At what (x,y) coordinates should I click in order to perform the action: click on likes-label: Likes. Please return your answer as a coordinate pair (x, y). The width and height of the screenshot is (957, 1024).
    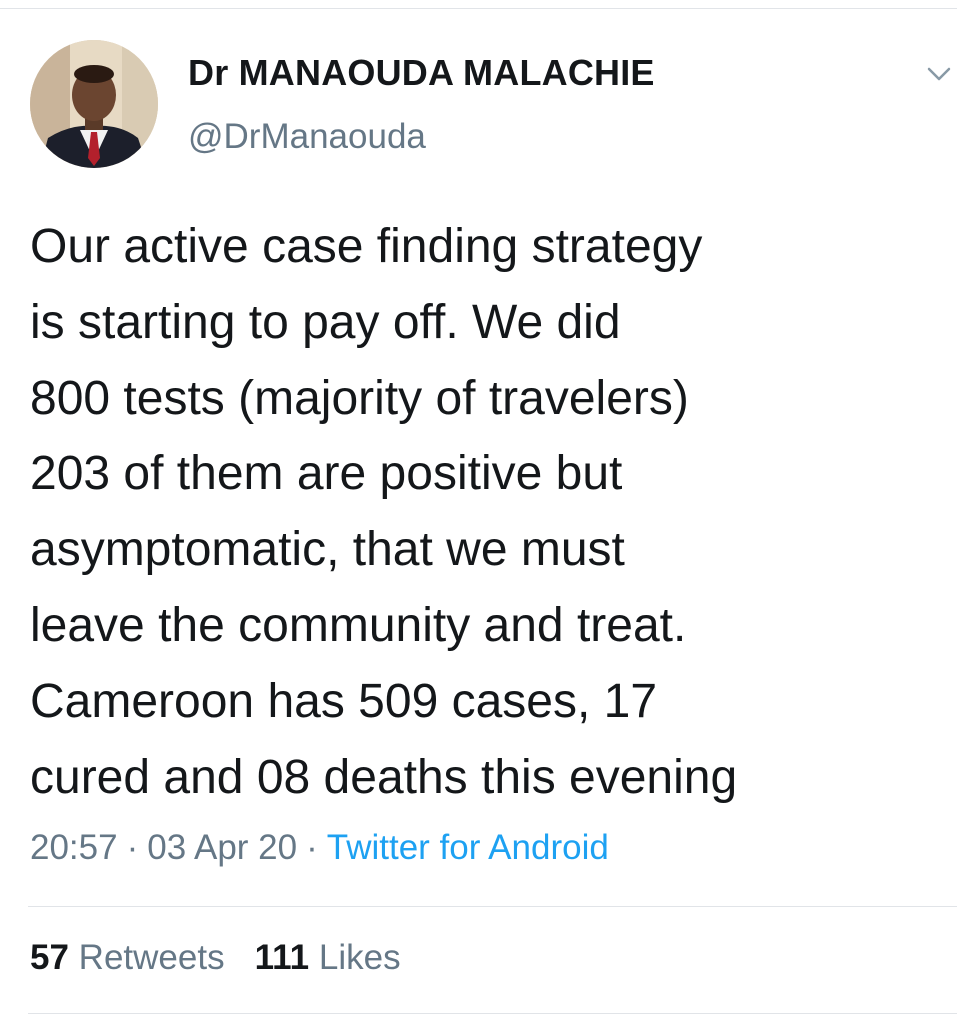
    Looking at the image, I should click on (359, 957).